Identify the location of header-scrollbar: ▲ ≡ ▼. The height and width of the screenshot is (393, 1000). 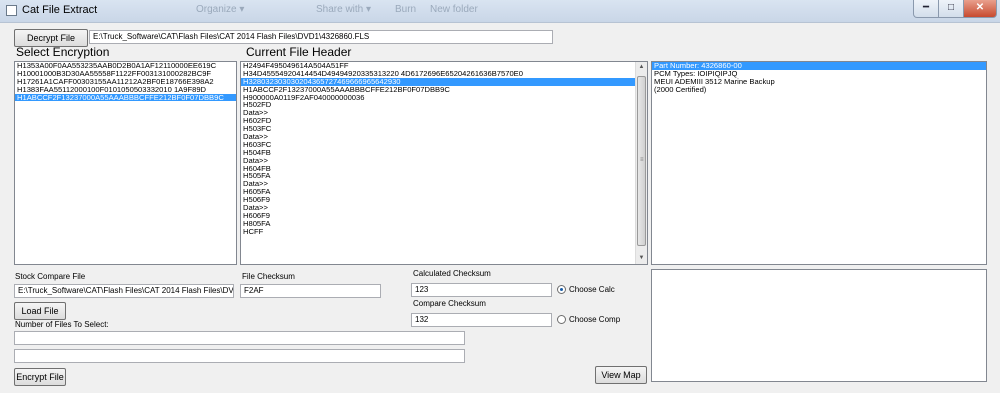
(641, 163).